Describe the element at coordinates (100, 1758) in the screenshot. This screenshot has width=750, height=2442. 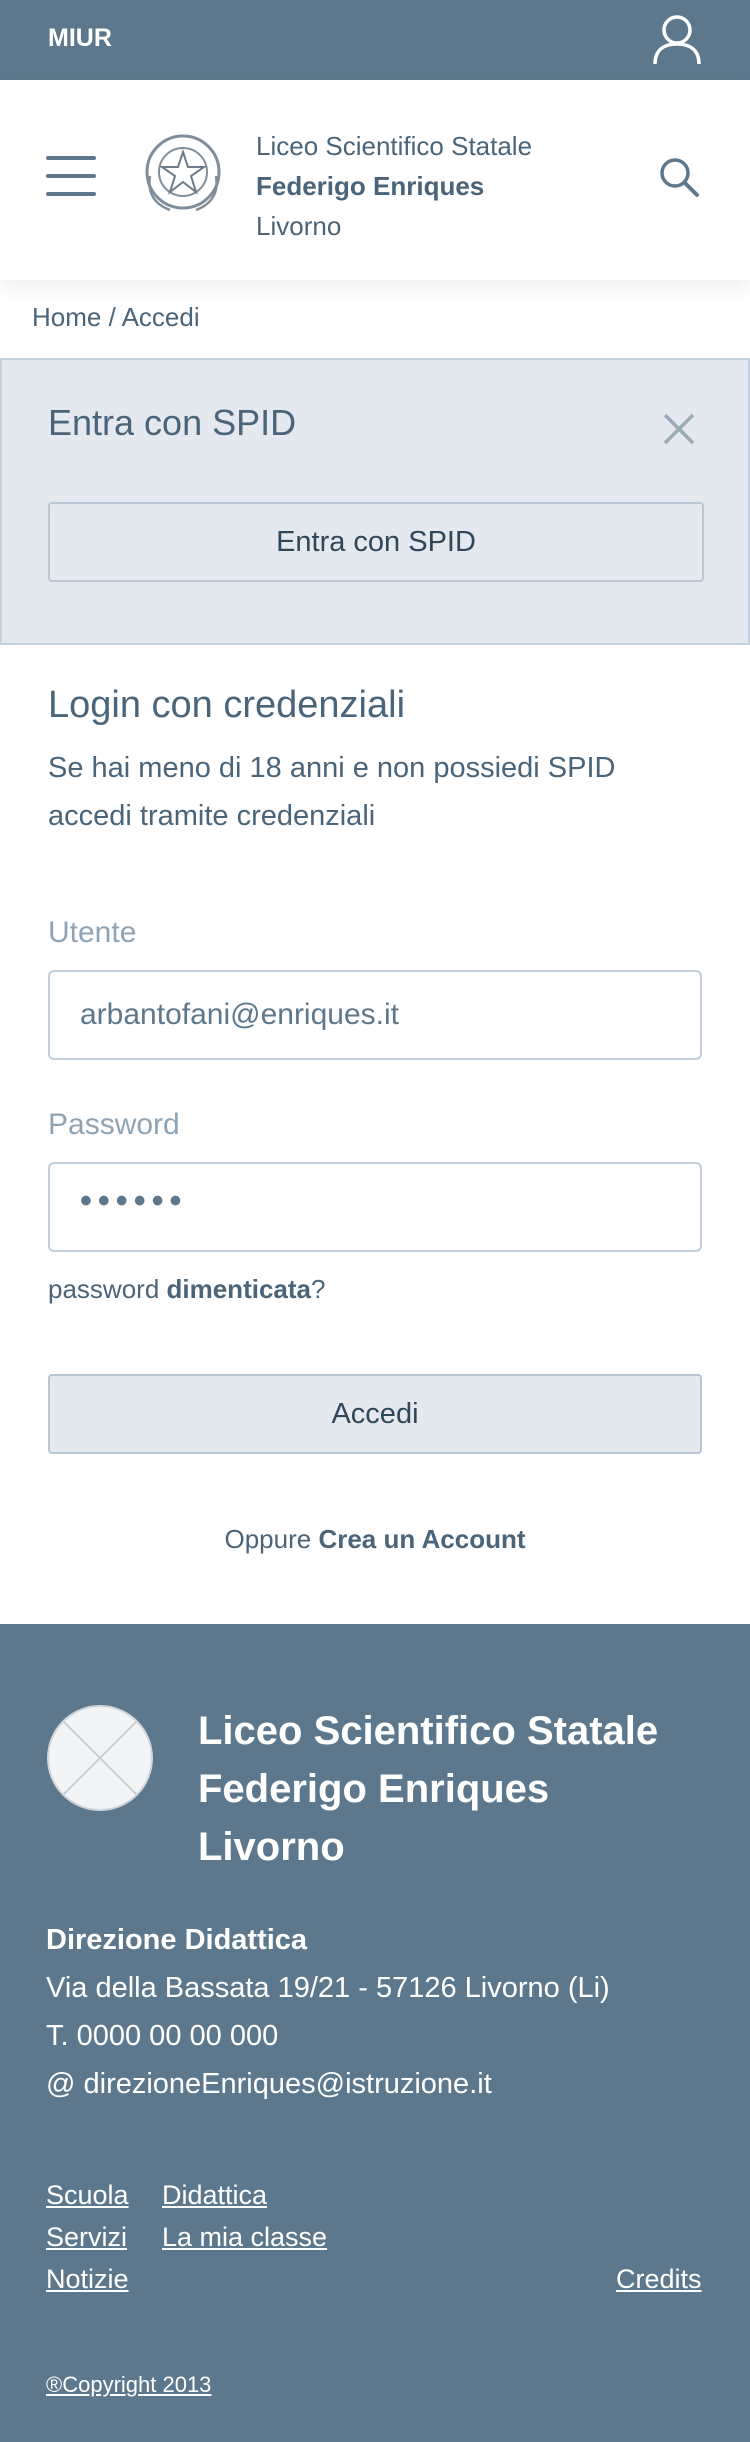
I see `placeholder-logo-icon` at that location.